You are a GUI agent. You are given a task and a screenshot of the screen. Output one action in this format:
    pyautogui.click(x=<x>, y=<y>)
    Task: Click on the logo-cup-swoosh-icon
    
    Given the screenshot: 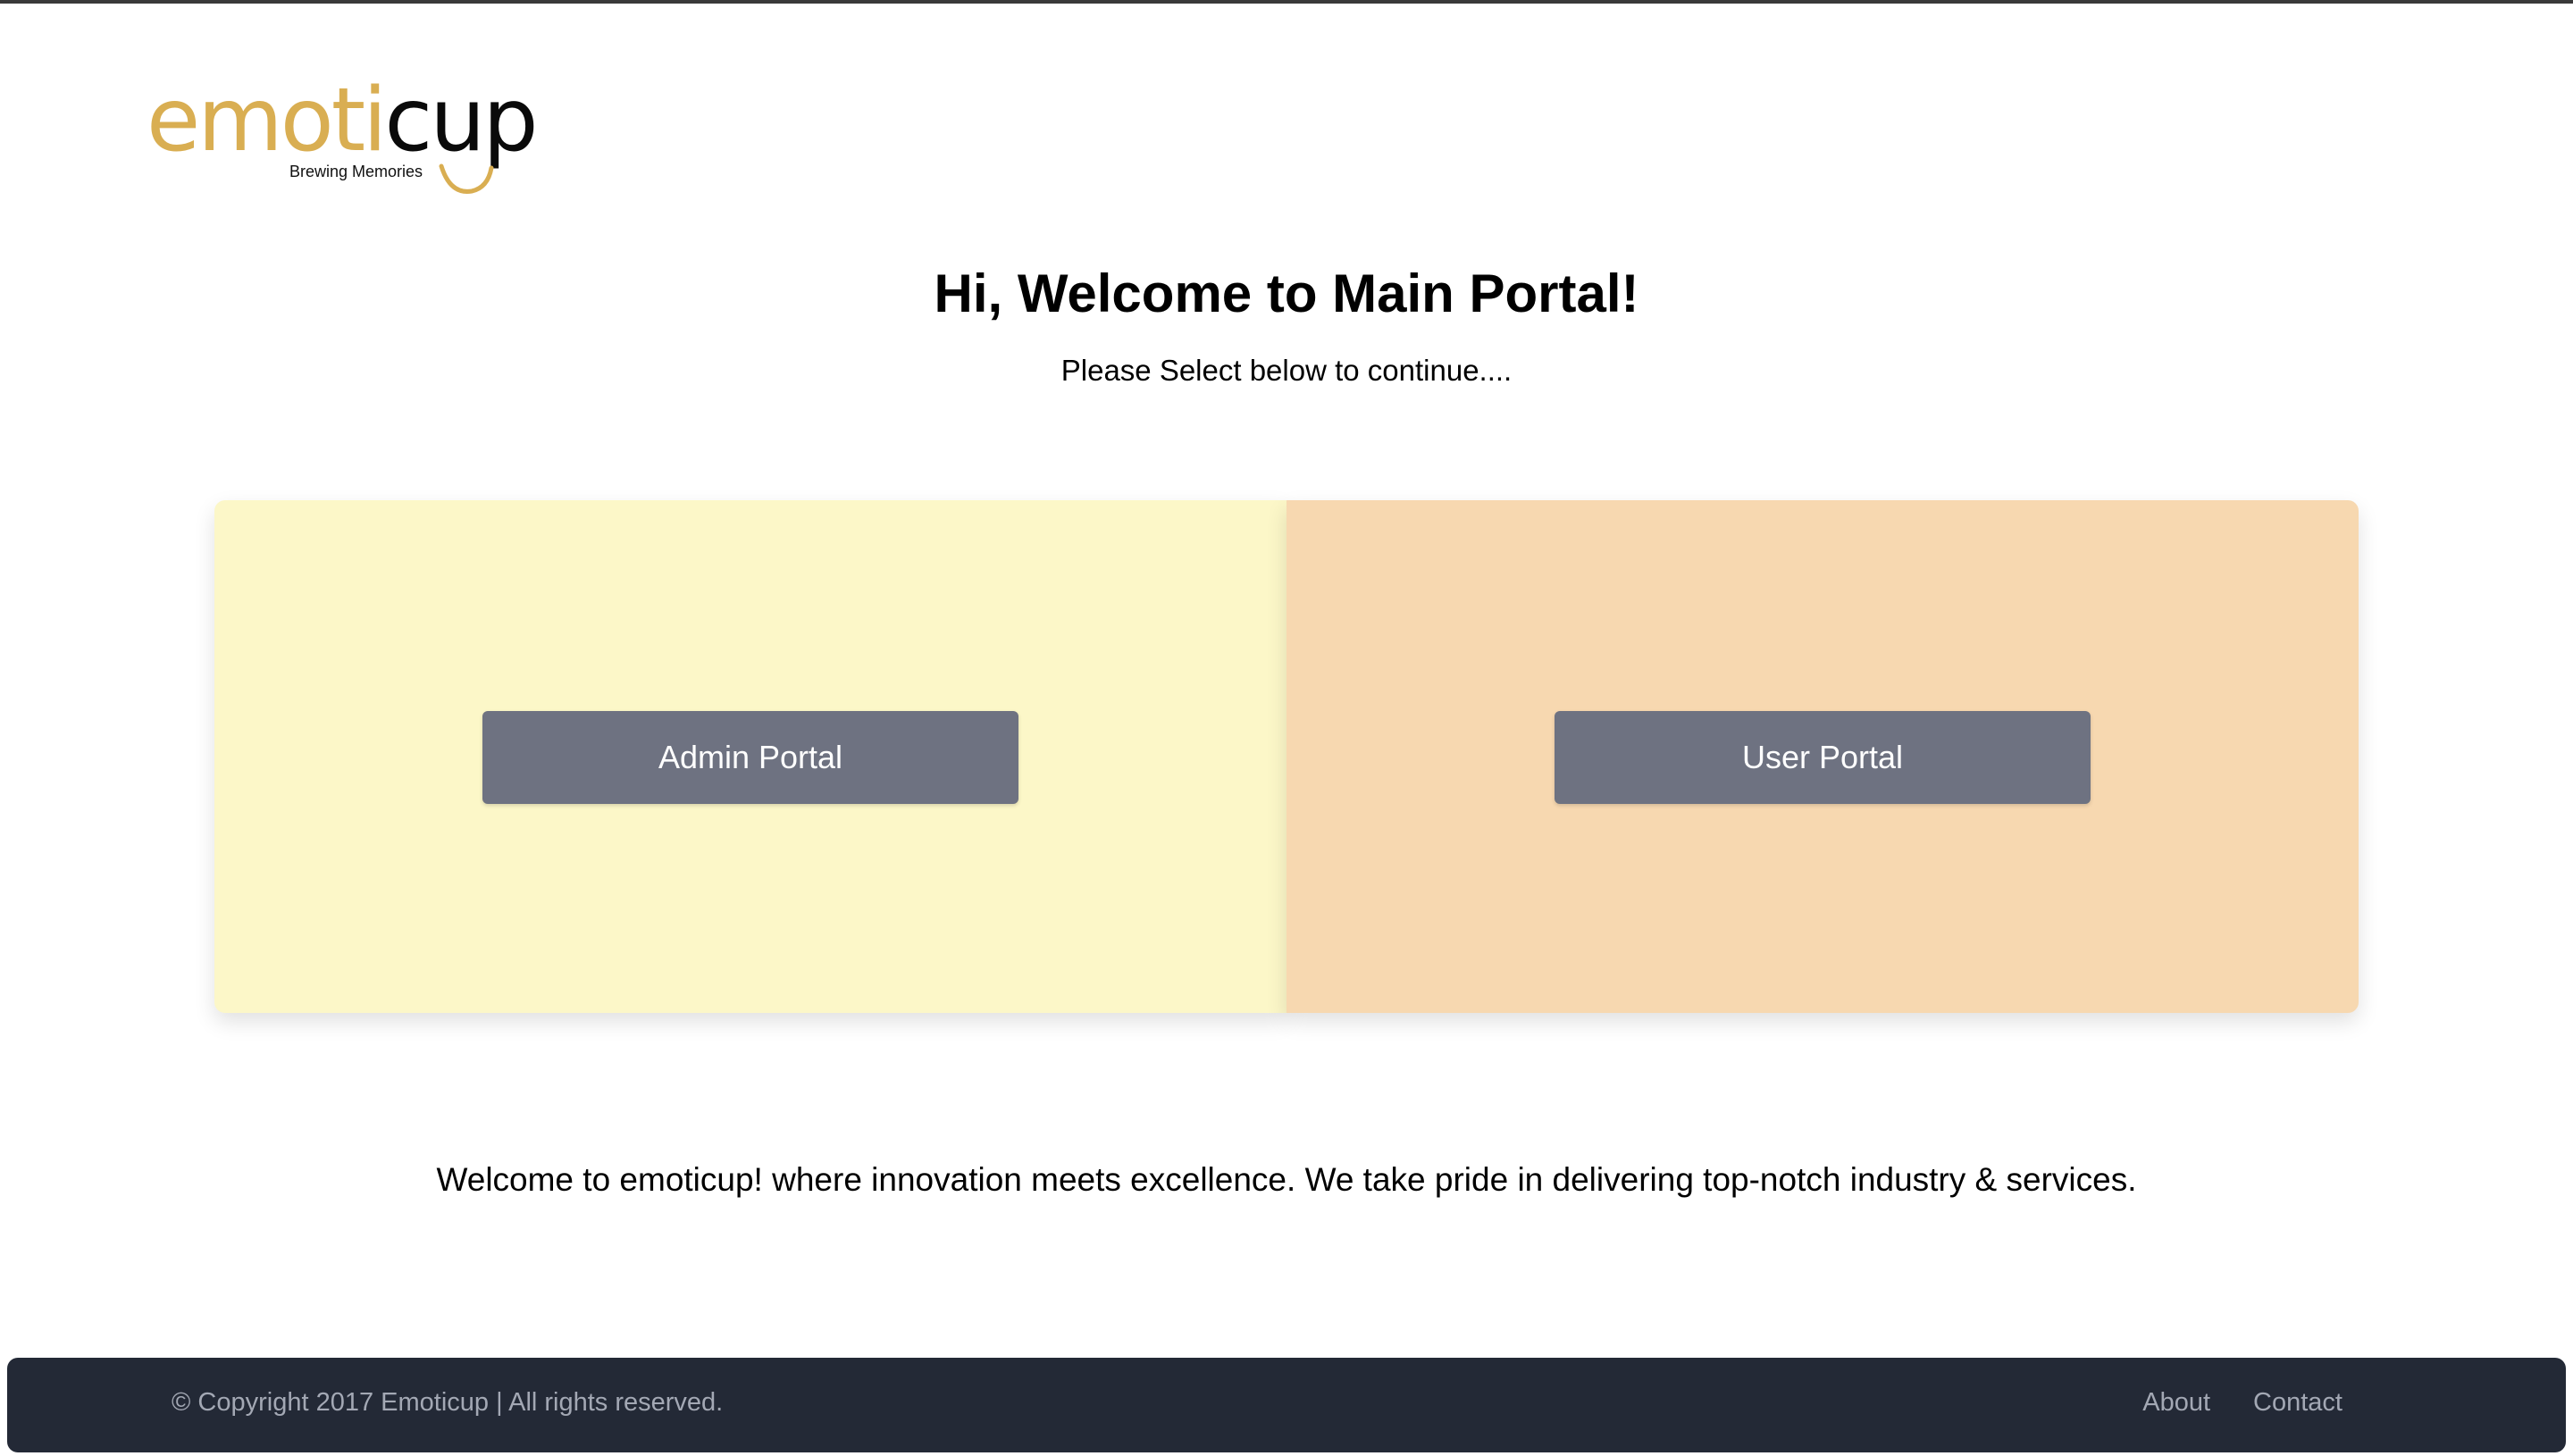 What is the action you would take?
    pyautogui.click(x=466, y=178)
    